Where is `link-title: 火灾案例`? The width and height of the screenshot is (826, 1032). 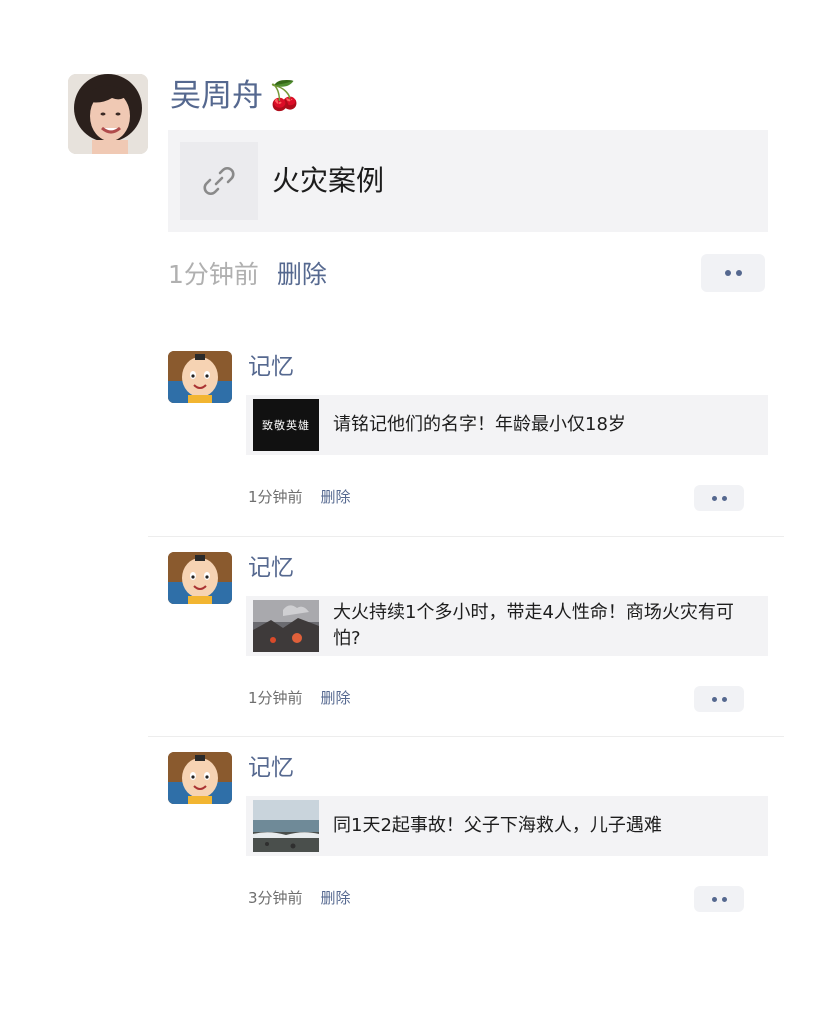
link-title: 火灾案例 is located at coordinates (328, 180).